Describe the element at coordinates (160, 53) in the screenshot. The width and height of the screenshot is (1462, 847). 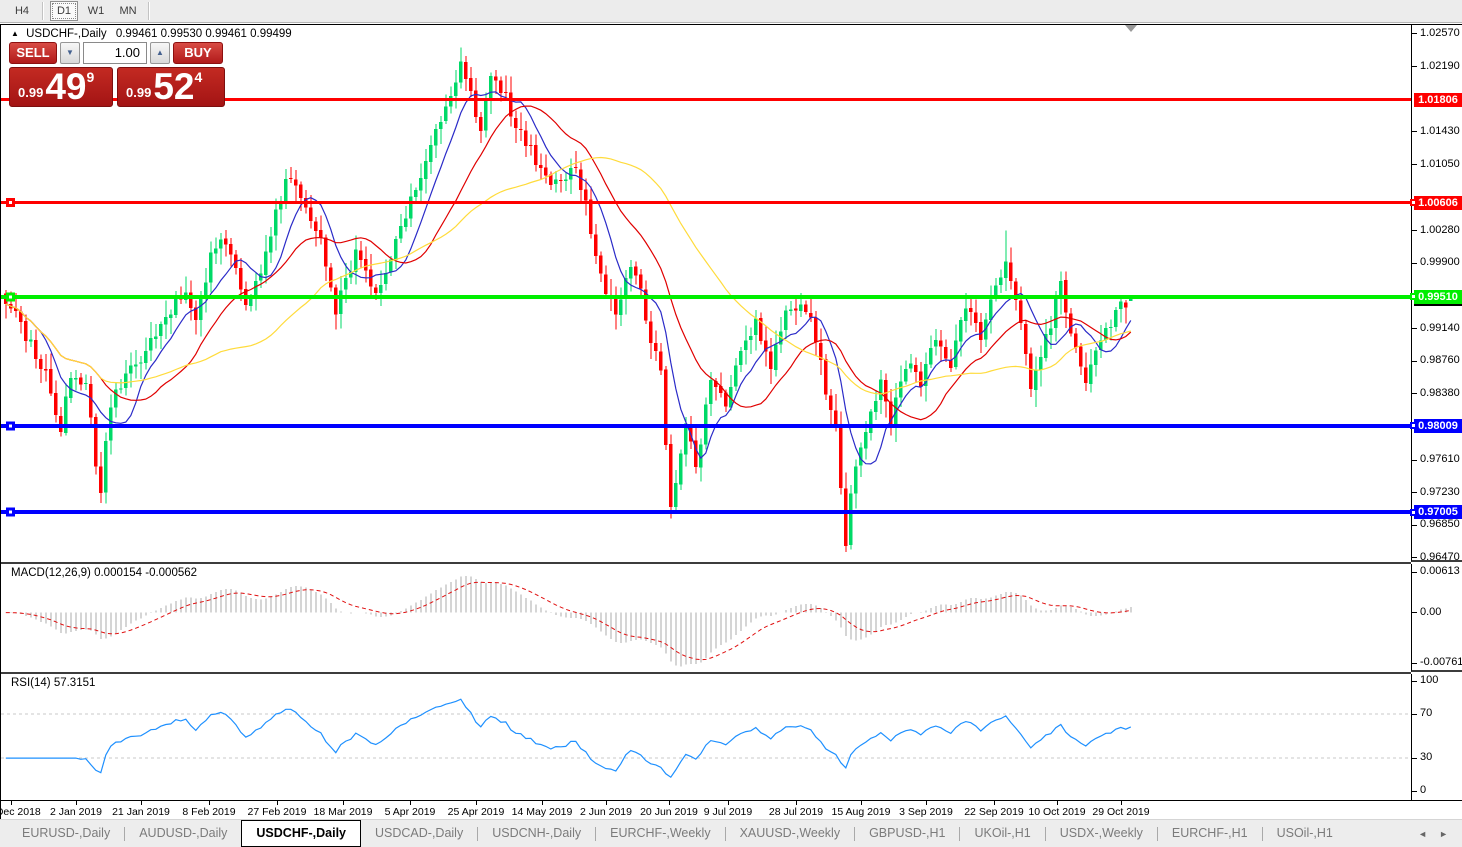
I see `volume-increase-button: ▲` at that location.